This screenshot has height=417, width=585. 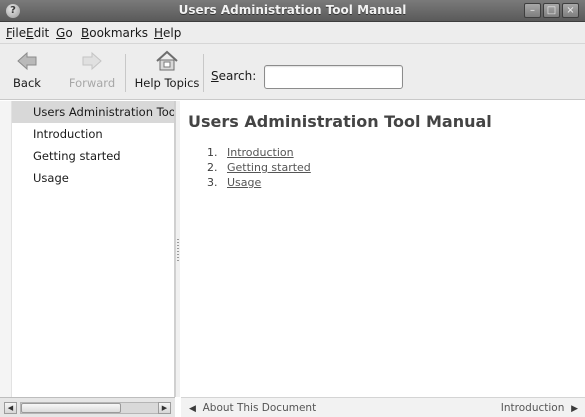 What do you see at coordinates (539, 408) in the screenshot?
I see `next-page-link: Introduction ▶` at bounding box center [539, 408].